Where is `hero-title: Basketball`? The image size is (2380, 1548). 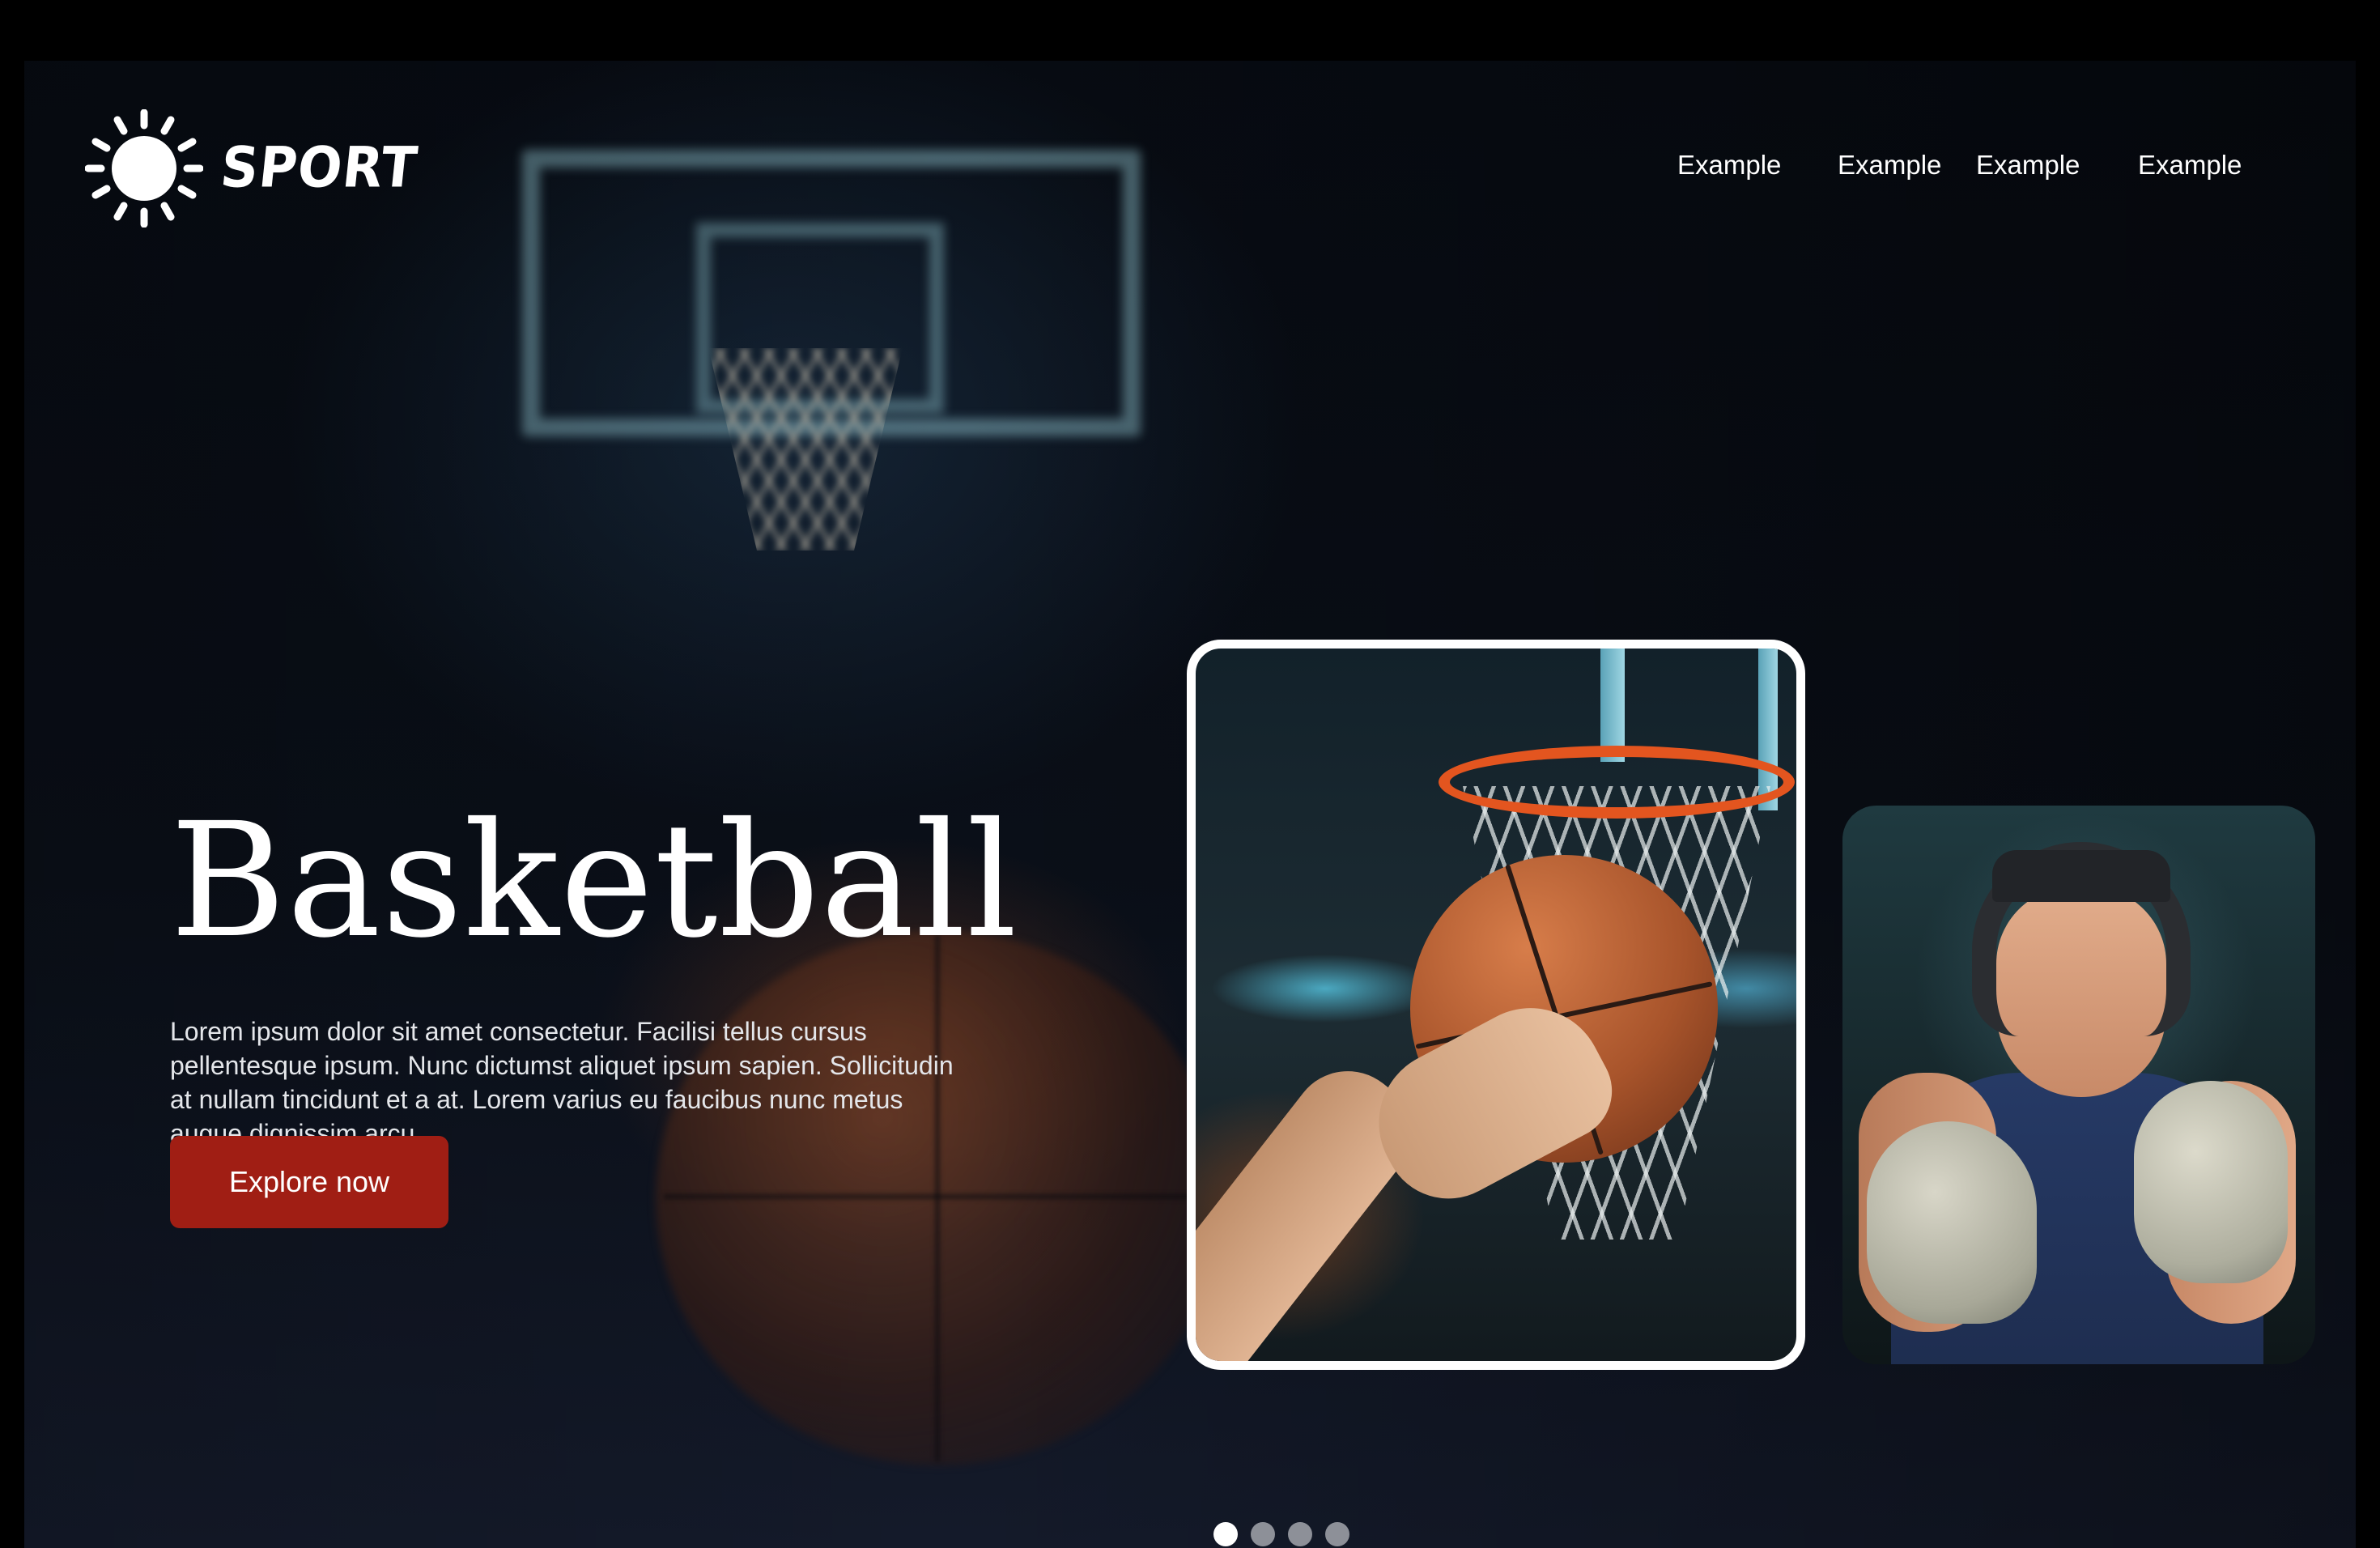
hero-title: Basketball is located at coordinates (594, 881).